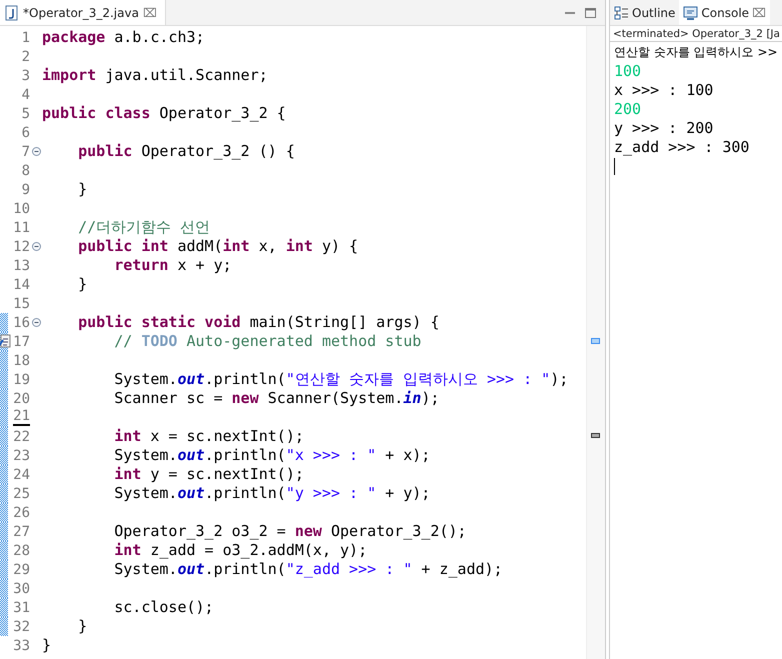 The width and height of the screenshot is (782, 659). I want to click on console-status: <terminated> Operator_3_2 [Ja, so click(696, 34).